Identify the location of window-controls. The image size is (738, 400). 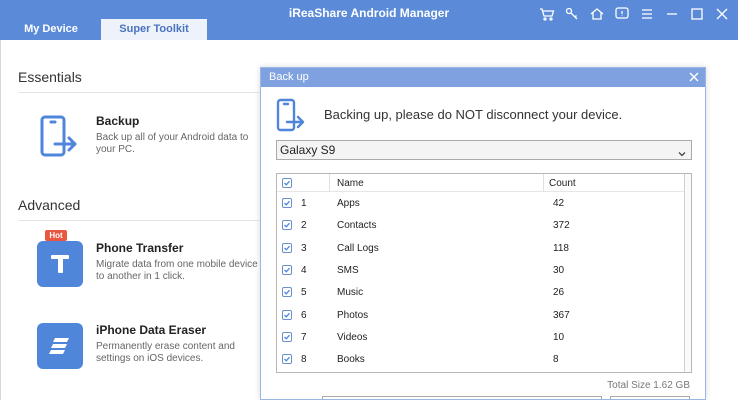
(634, 14).